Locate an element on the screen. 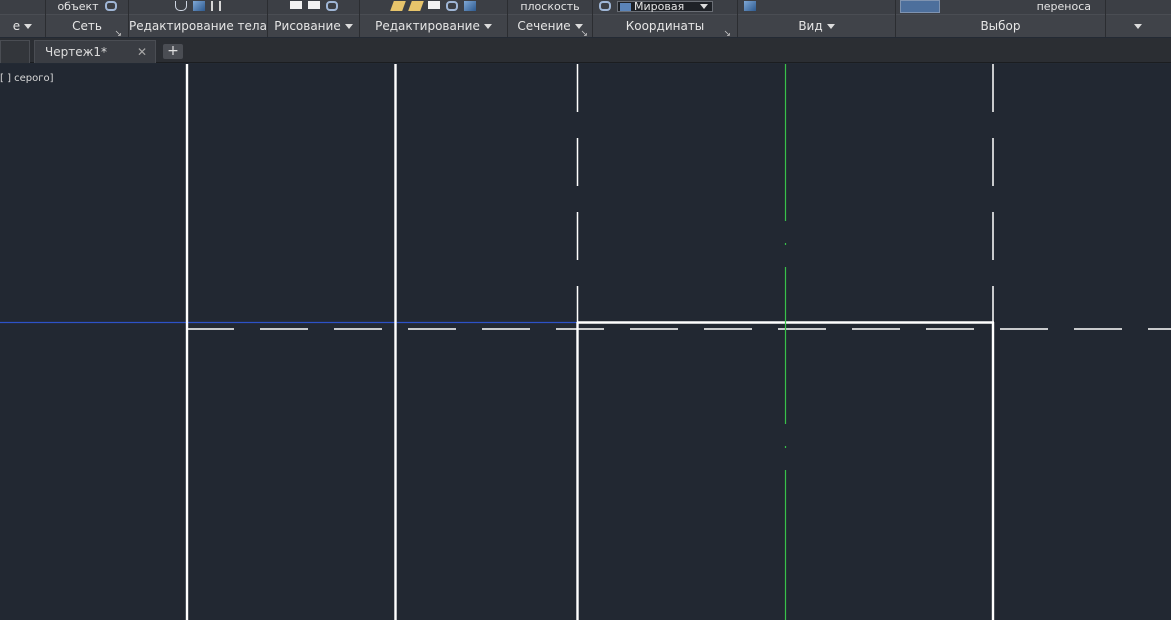  ribbon-panel-overflow is located at coordinates (1138, 18).